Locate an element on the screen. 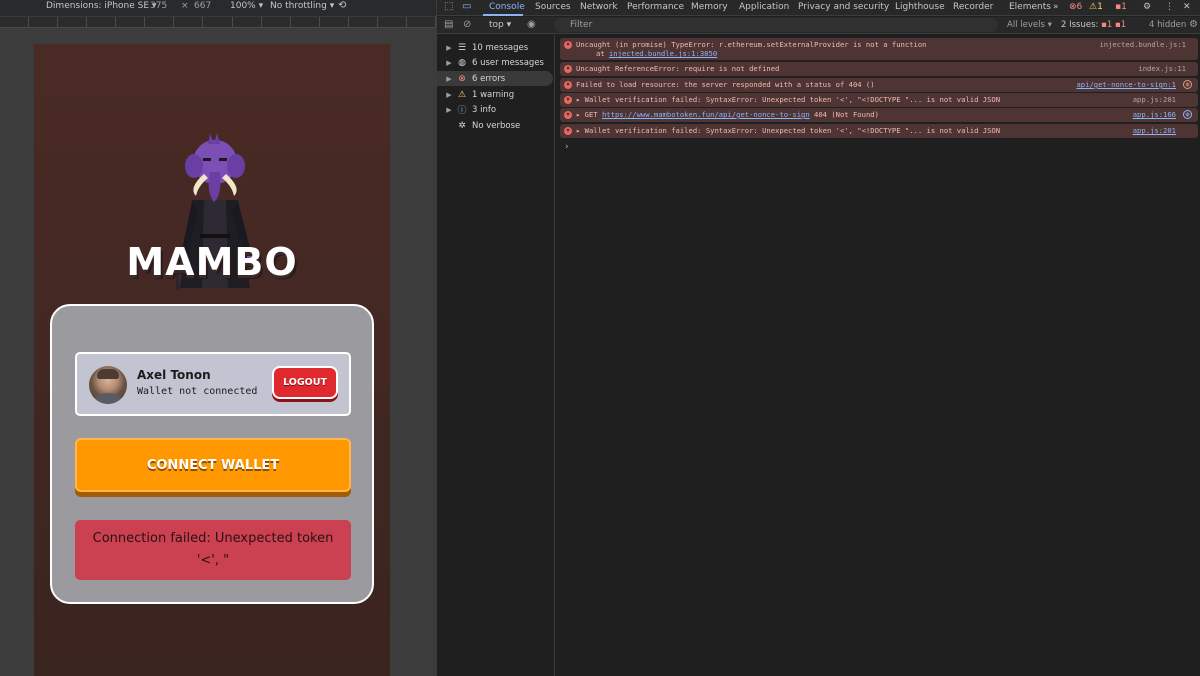  sidebar-toggle-icon: ▤ is located at coordinates (448, 24).